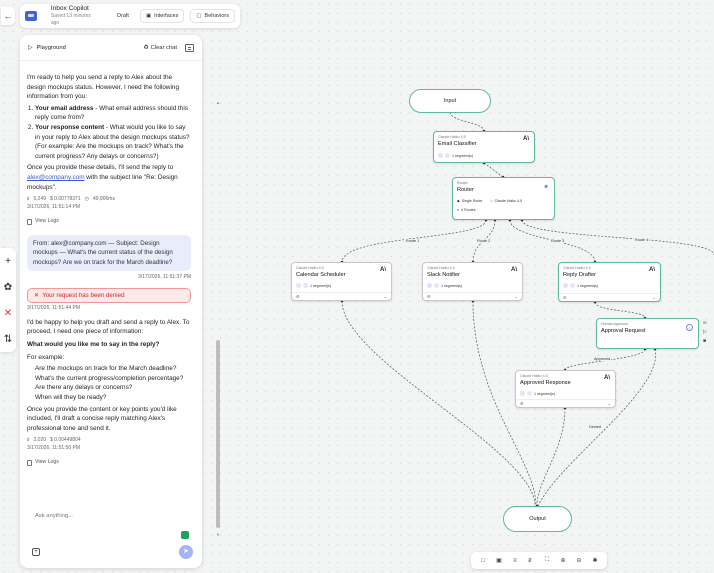 The width and height of the screenshot is (714, 573). What do you see at coordinates (441, 268) in the screenshot?
I see `node-model: Claude Haiku 4.5` at bounding box center [441, 268].